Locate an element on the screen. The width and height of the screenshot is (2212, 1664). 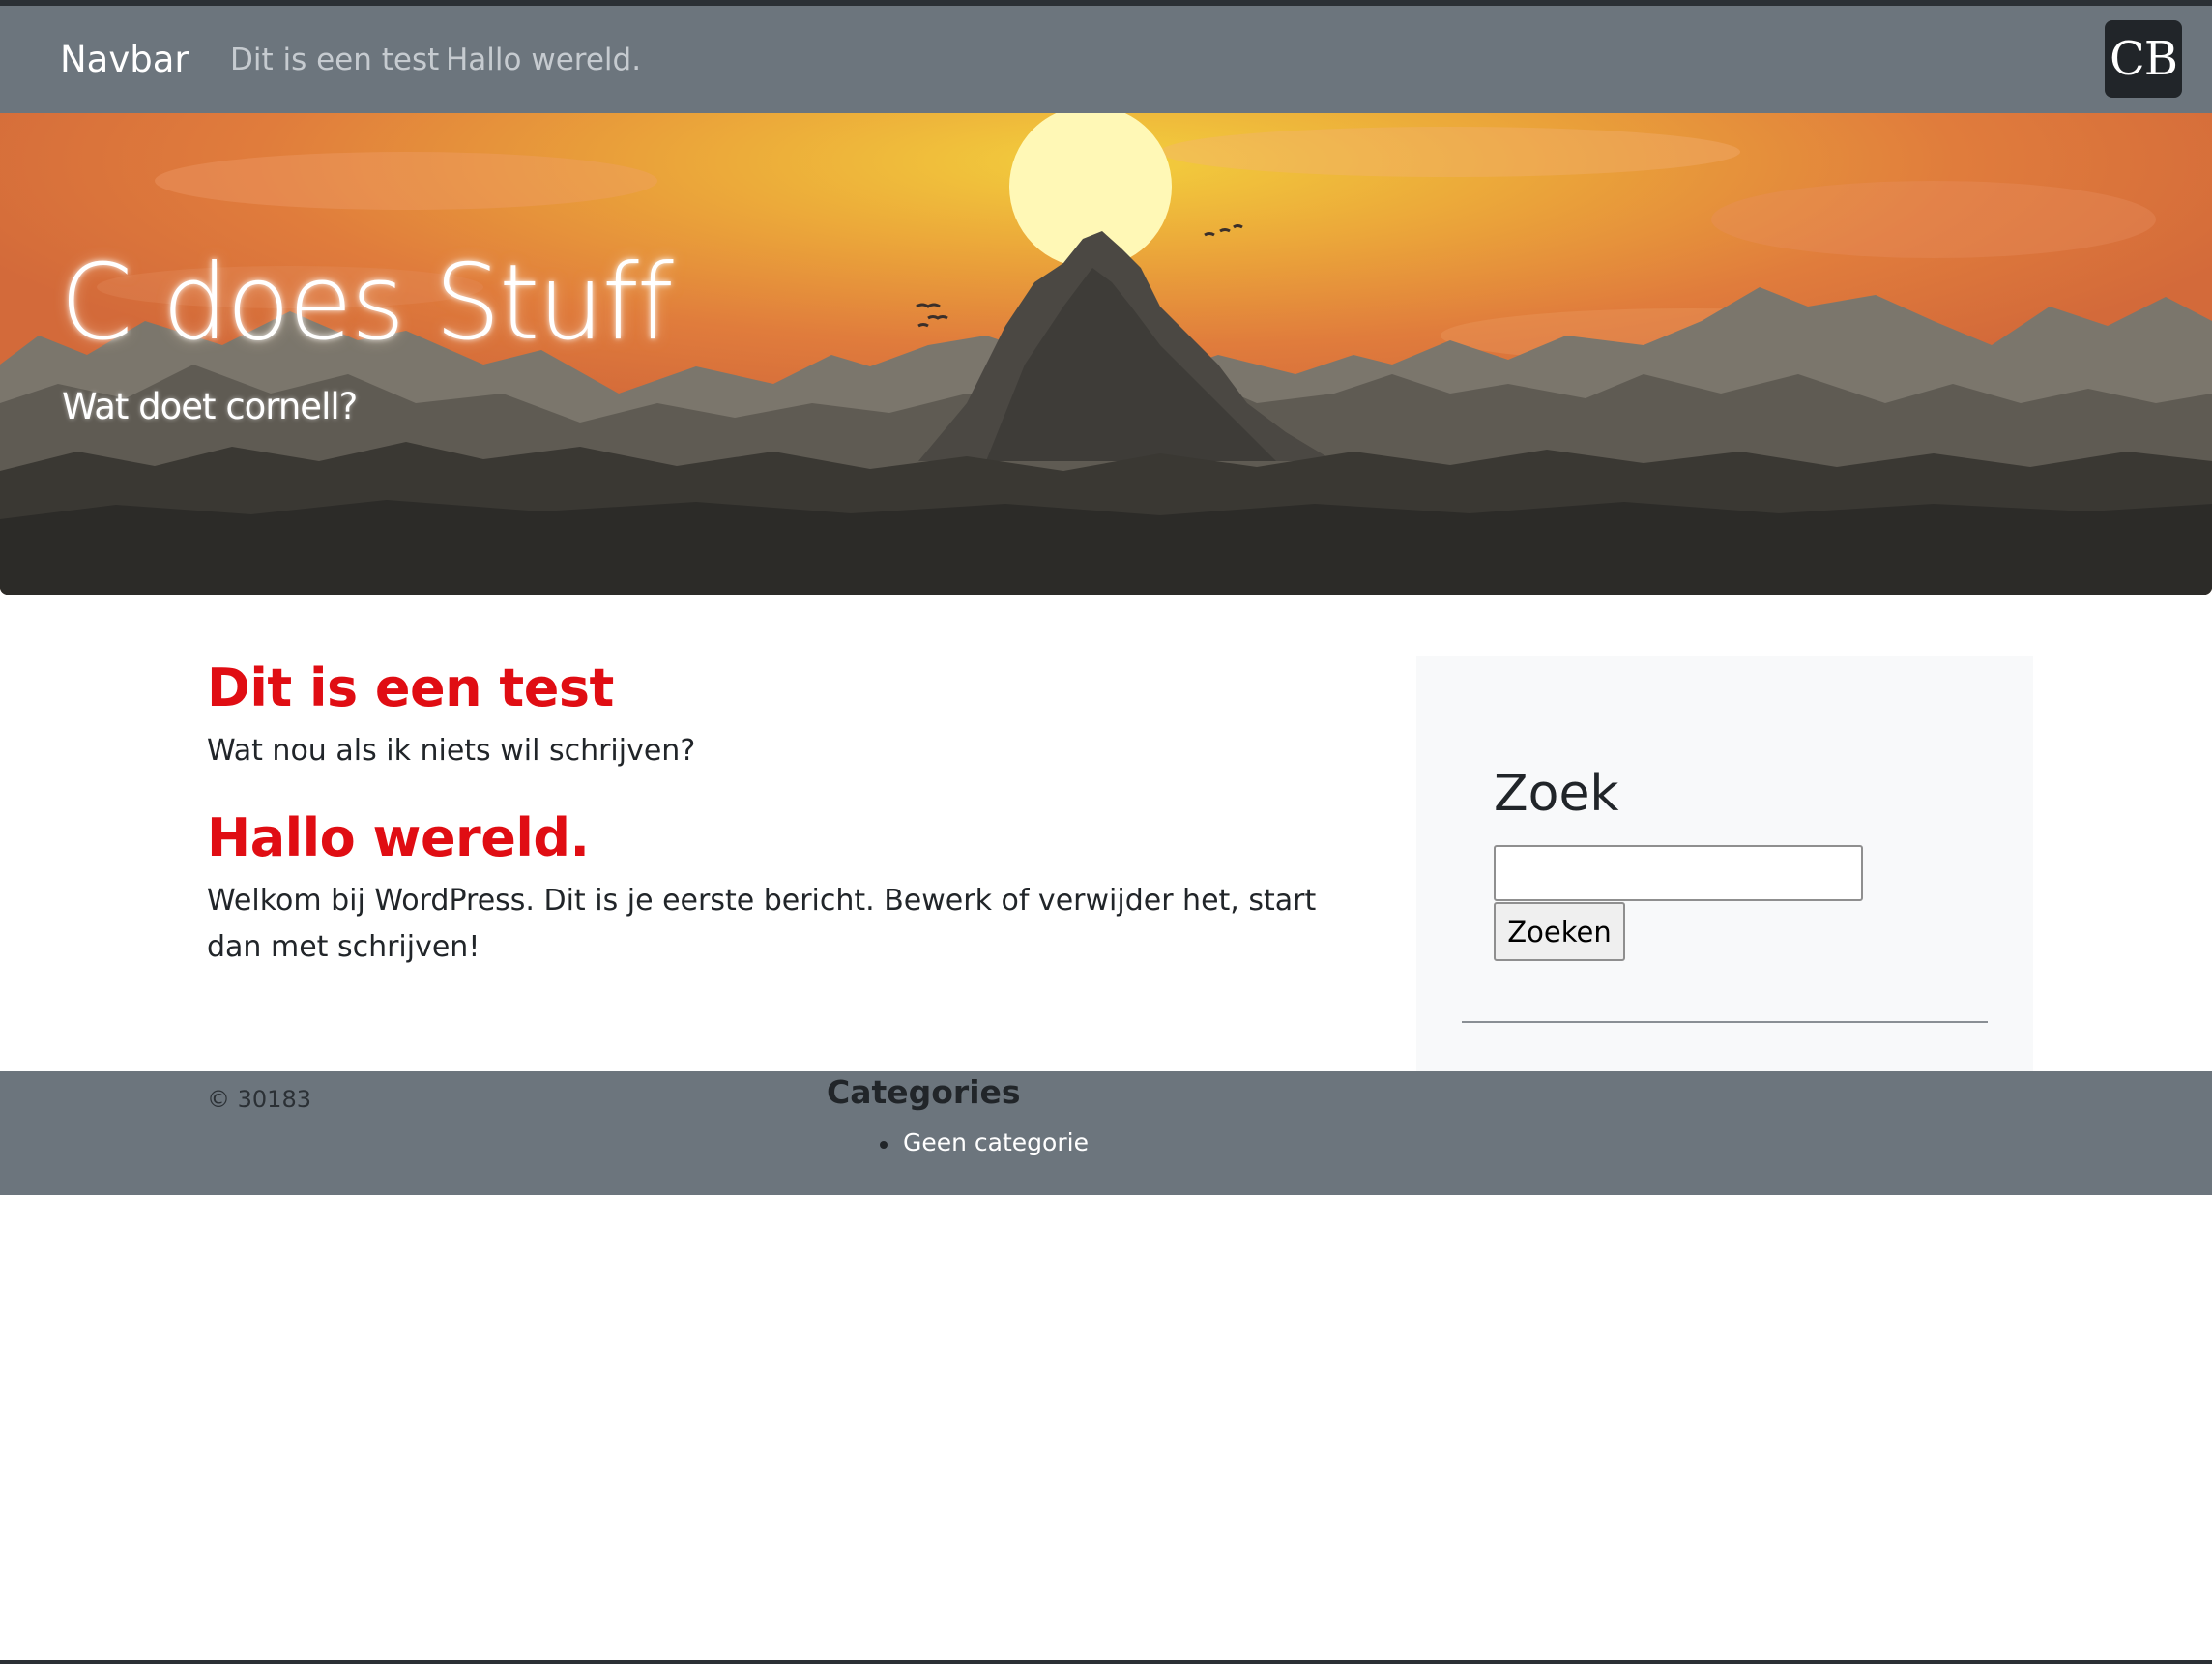
nav-link-hallo-wereld: Hallo wereld. is located at coordinates (543, 60).